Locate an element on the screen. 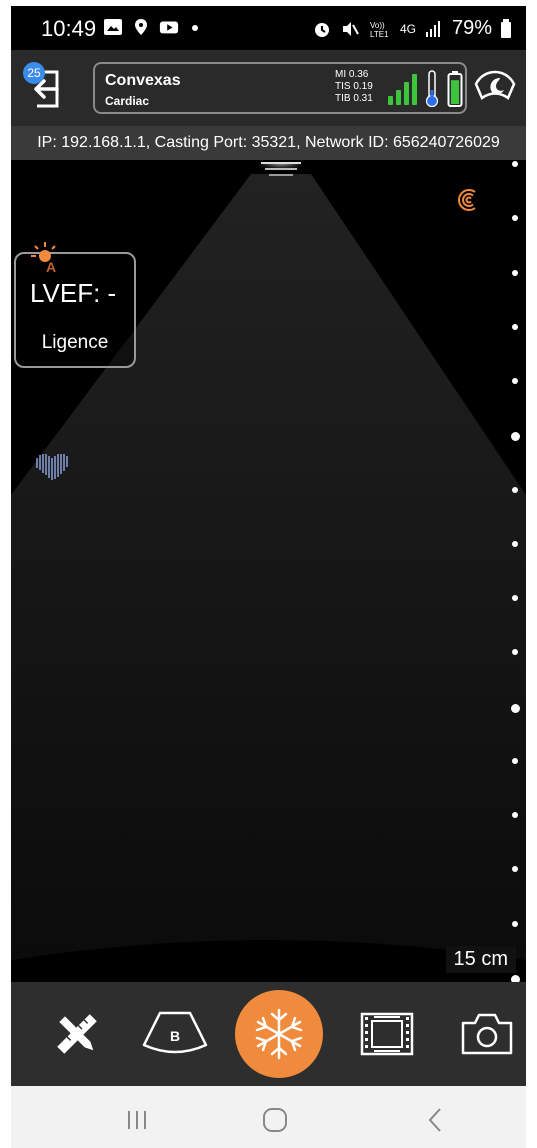  acoustic-indices: MI 0.36 TIS 0.19 TIB 0.31 is located at coordinates (354, 87).